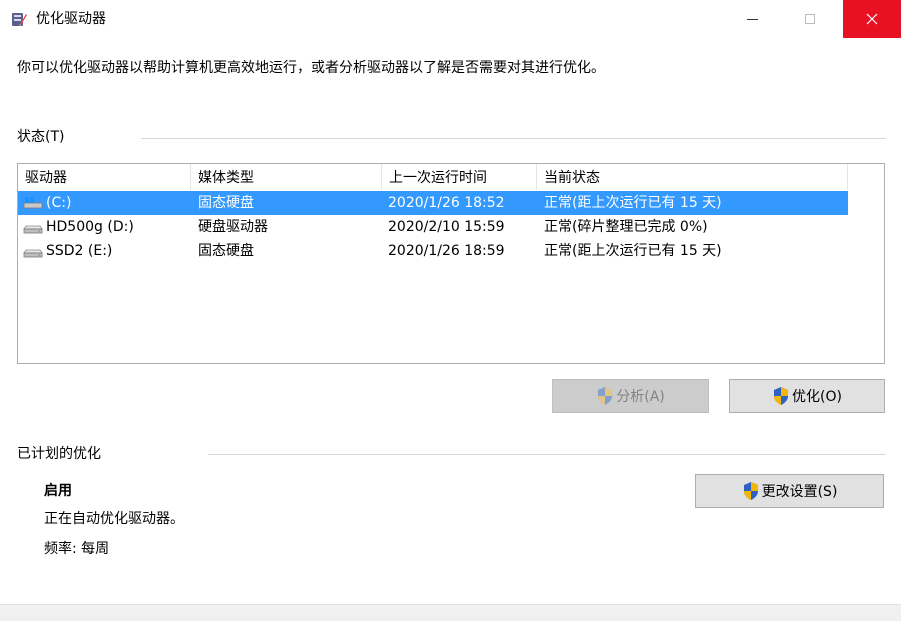 This screenshot has width=901, height=621. Describe the element at coordinates (33, 203) in the screenshot. I see `system-drive-icon` at that location.